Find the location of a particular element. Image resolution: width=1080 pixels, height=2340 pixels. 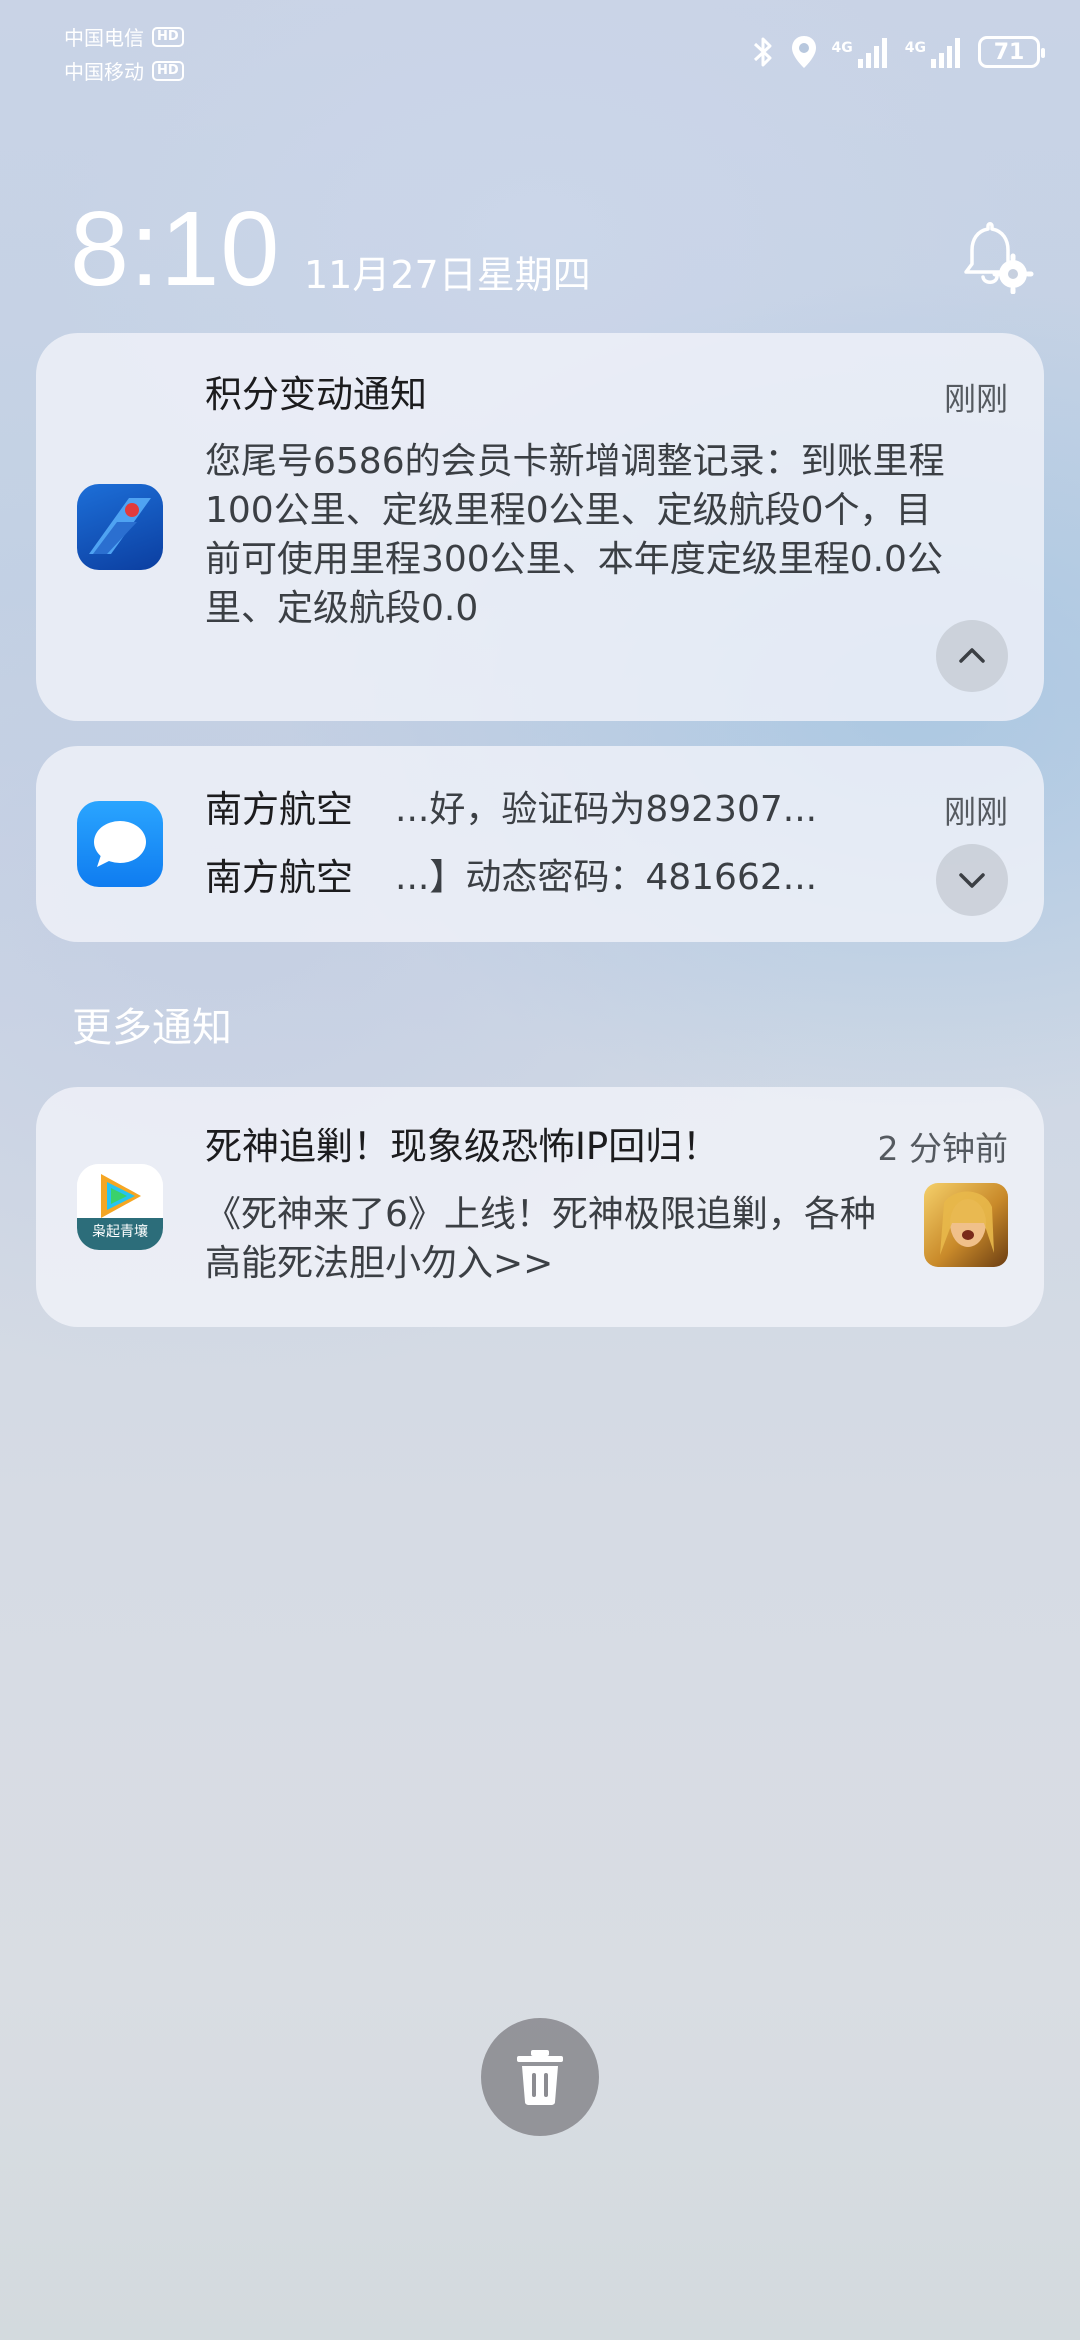

trash-icon is located at coordinates (540, 2077).